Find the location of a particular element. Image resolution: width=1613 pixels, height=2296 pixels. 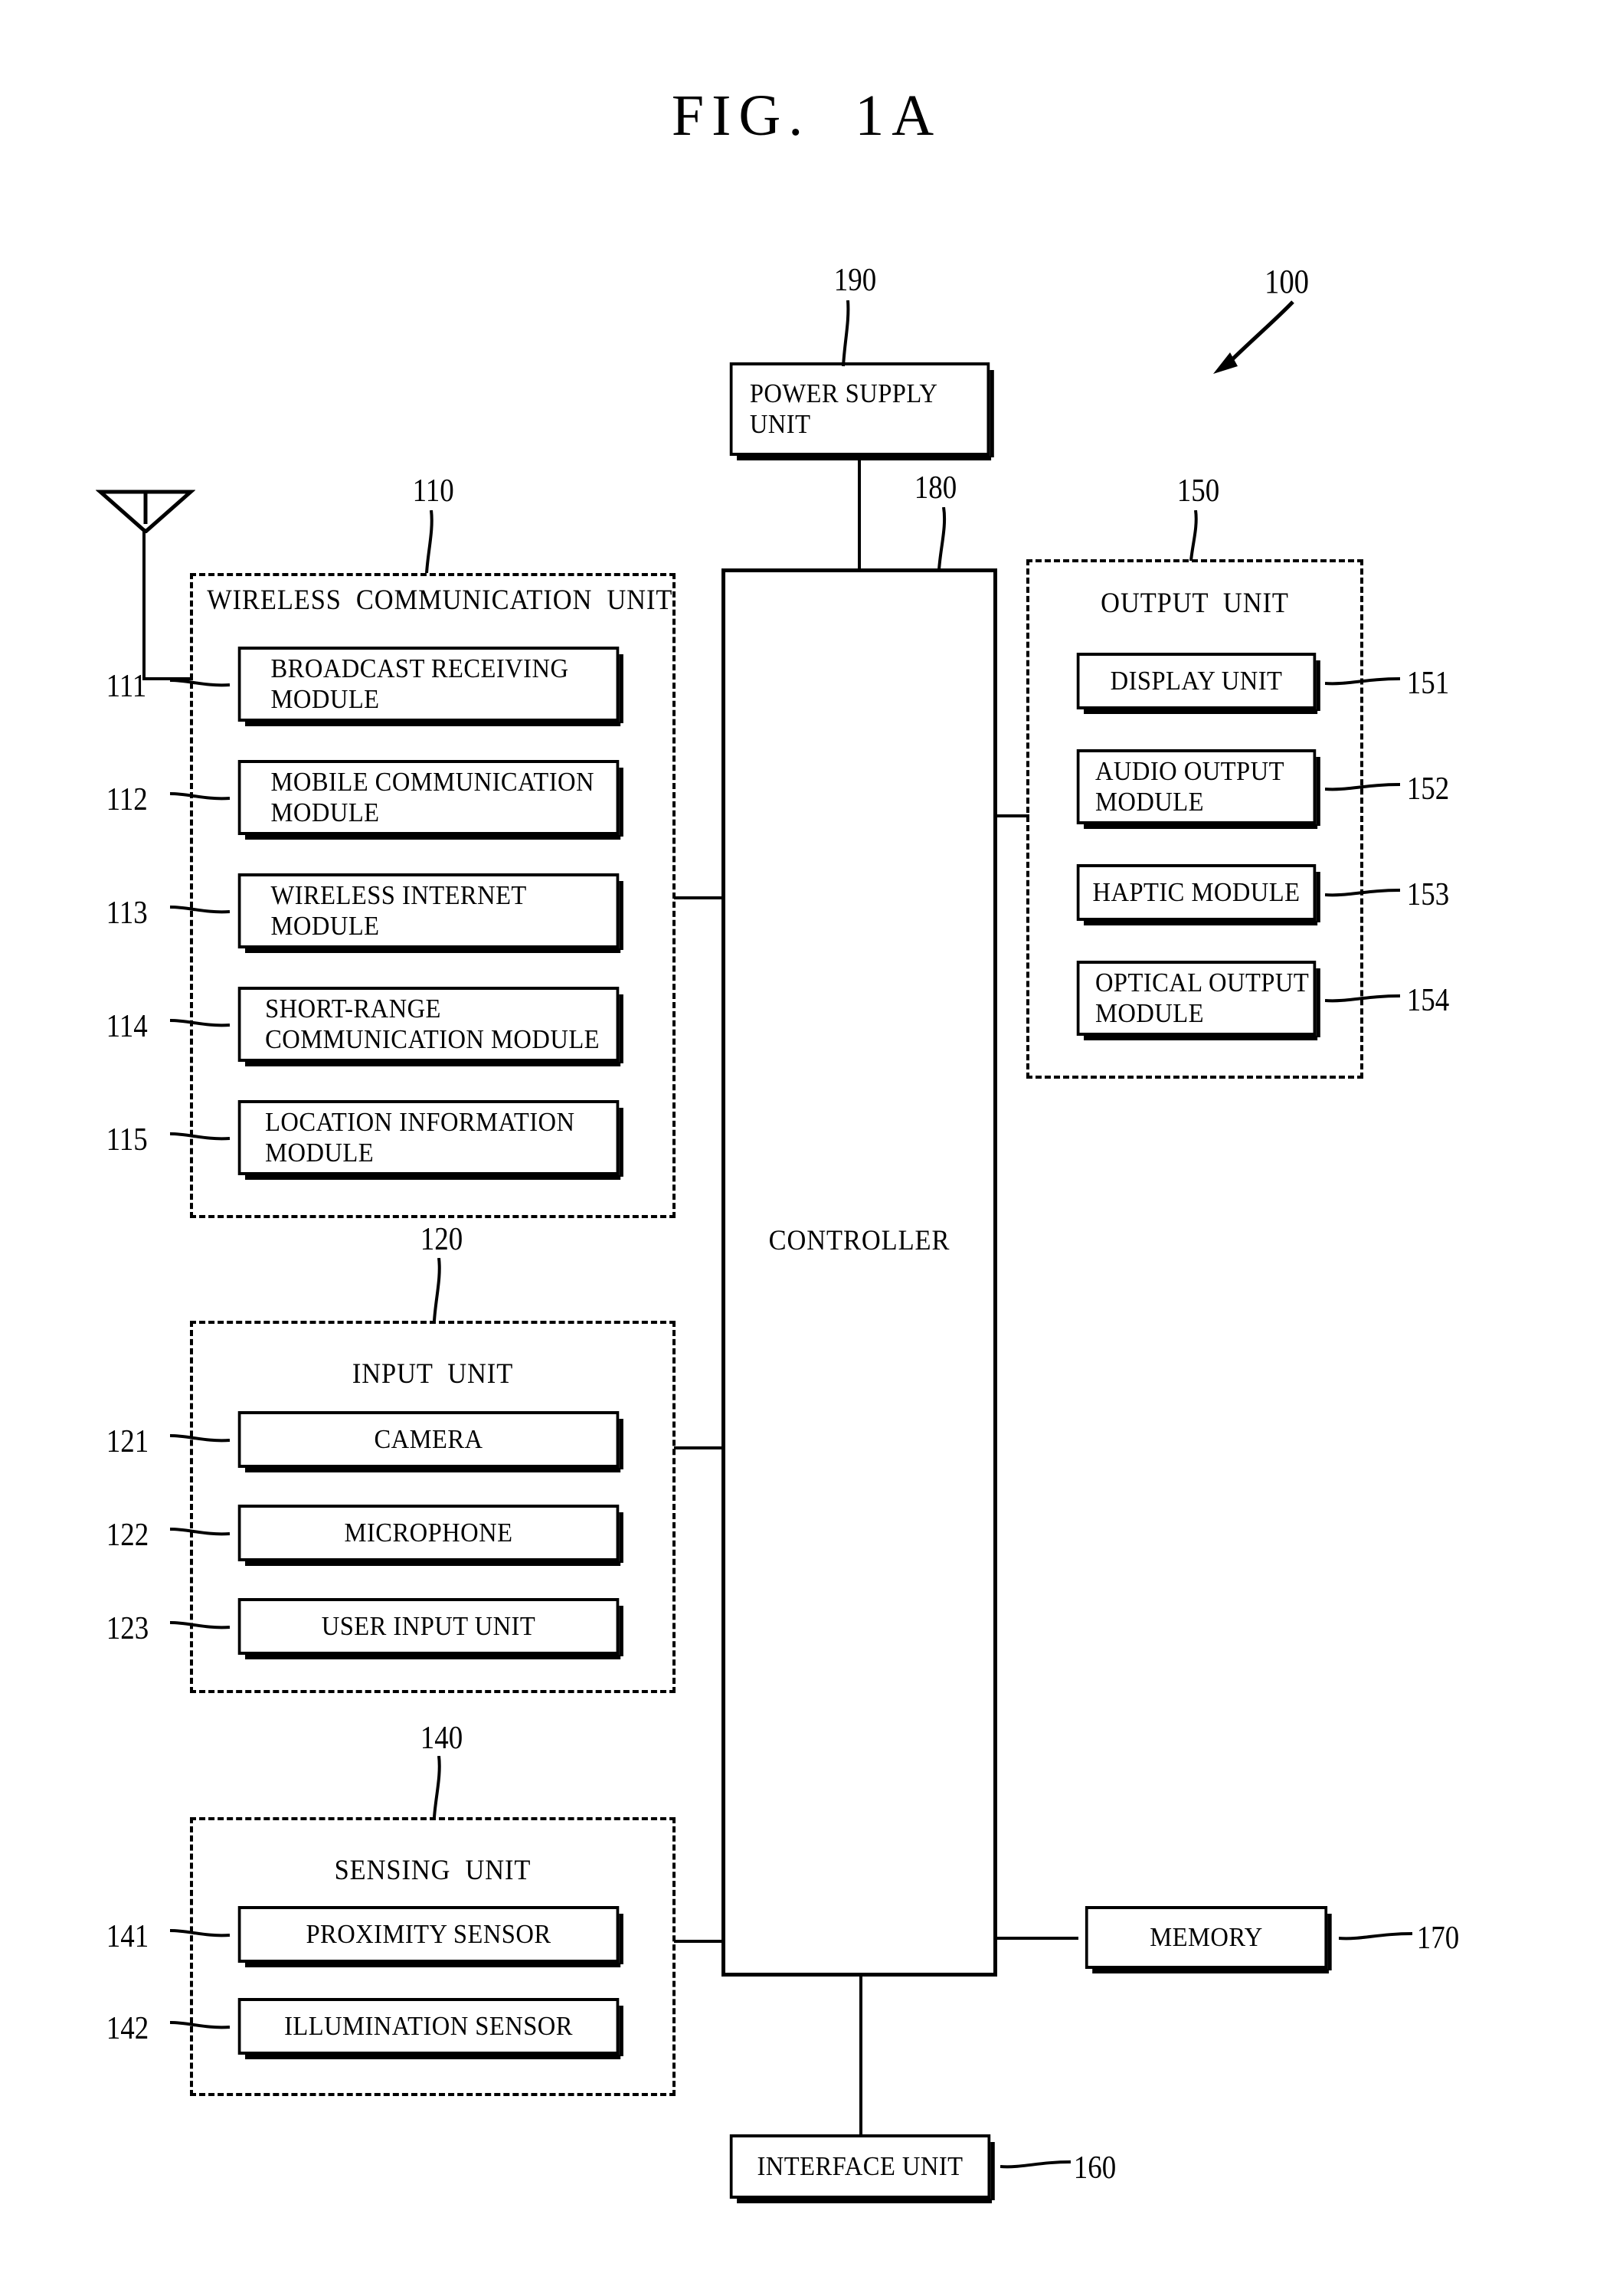

audio-output-module-box: AUDIO OUTPUT MODULE is located at coordinates (1198, 789).